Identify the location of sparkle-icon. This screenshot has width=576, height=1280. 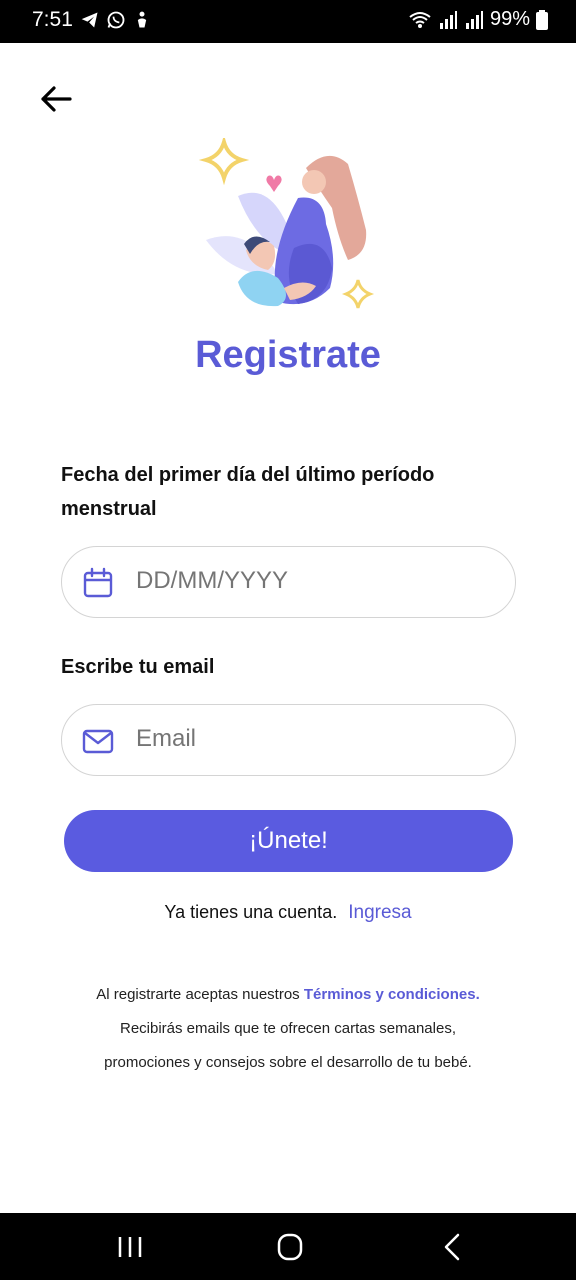
(224, 160).